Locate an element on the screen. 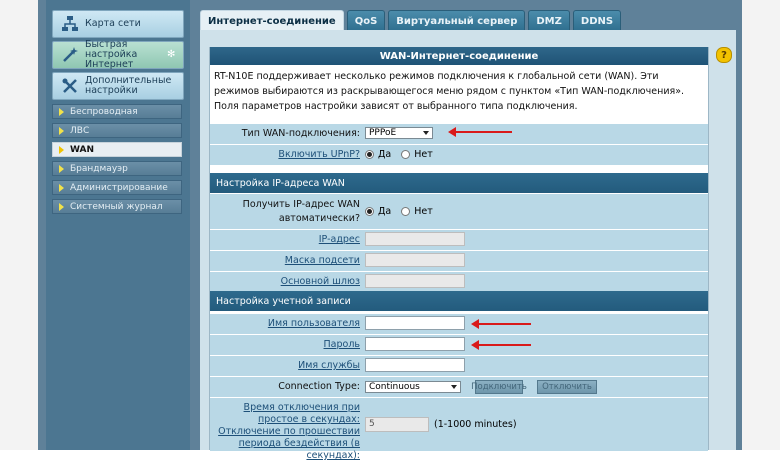  account-section-header: Настройка учетной записи is located at coordinates (459, 301).